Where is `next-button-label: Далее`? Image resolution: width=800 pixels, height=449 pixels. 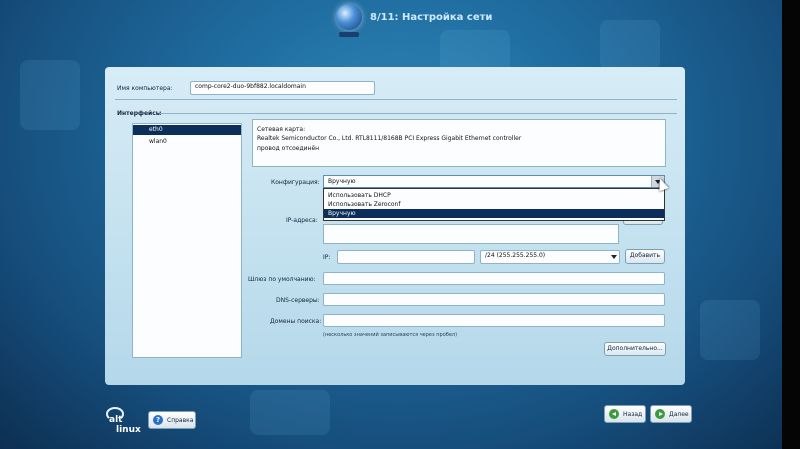 next-button-label: Далее is located at coordinates (679, 414).